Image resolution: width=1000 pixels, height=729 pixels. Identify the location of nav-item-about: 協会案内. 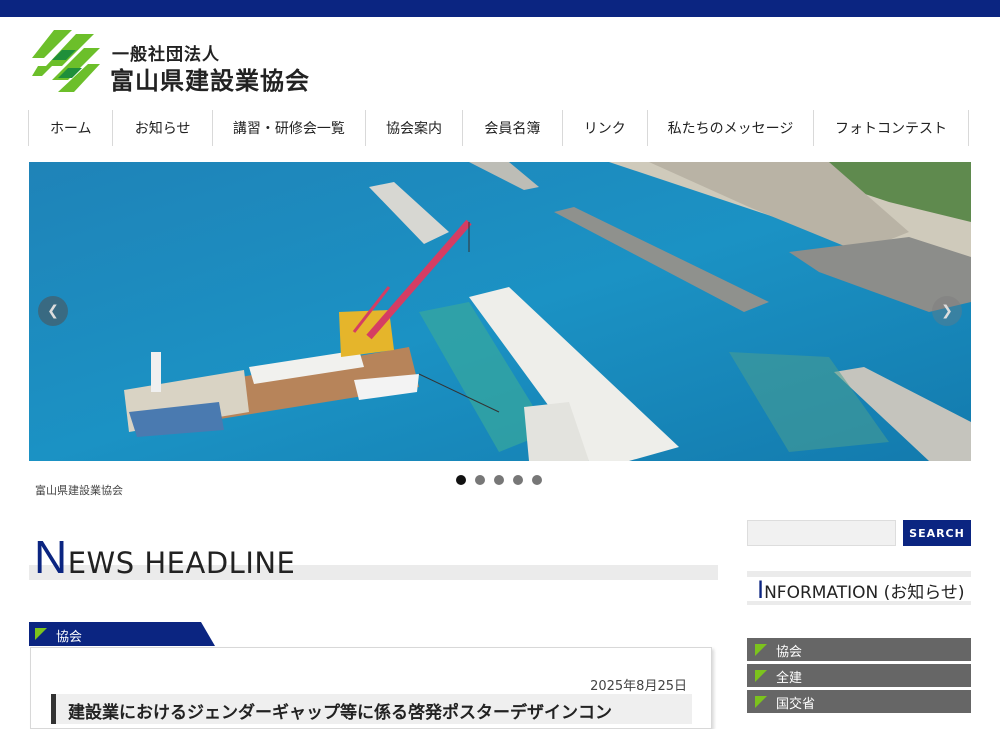
(415, 128).